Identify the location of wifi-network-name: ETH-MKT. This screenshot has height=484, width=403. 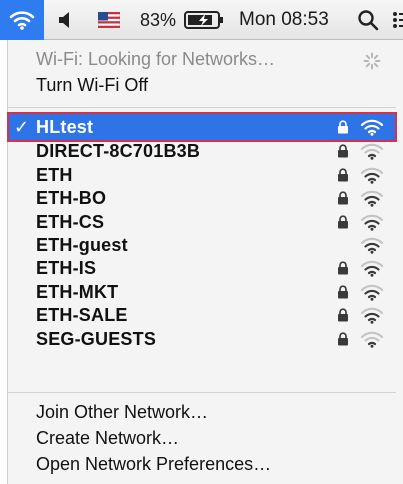
(77, 291).